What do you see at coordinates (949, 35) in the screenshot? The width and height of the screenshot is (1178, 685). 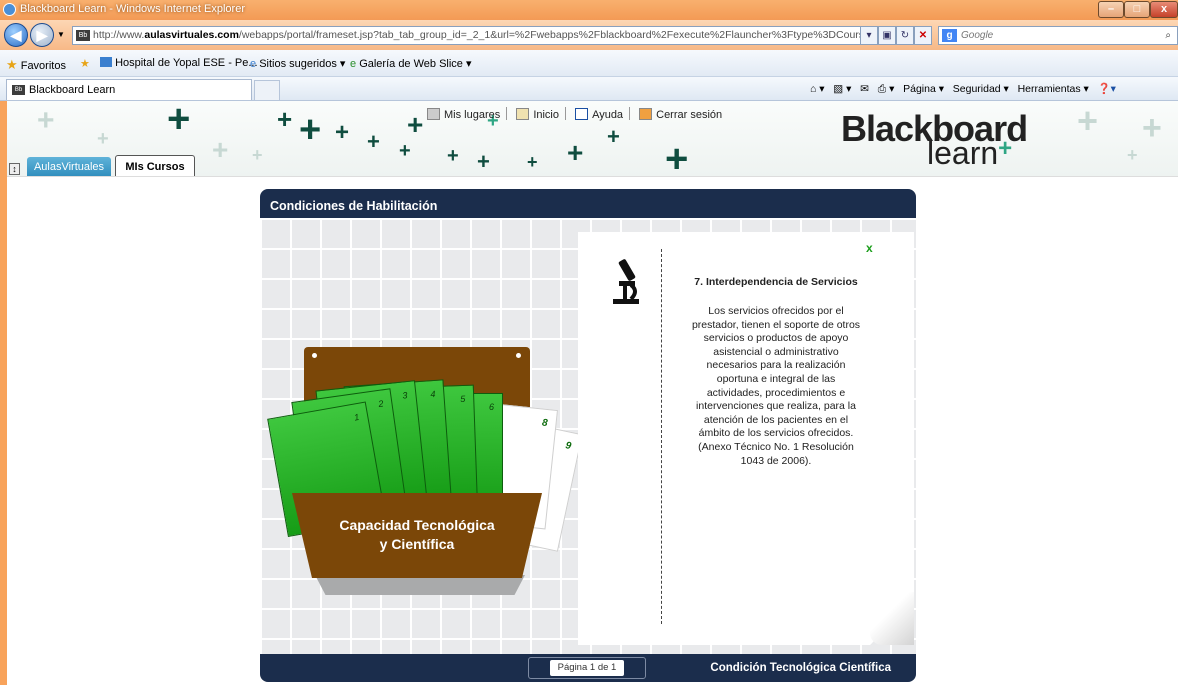 I see `google-icon: g` at bounding box center [949, 35].